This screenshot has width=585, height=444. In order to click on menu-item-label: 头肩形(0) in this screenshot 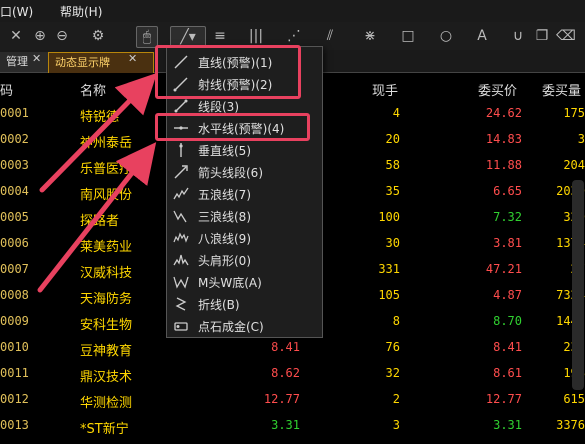, I will do `click(224, 261)`.